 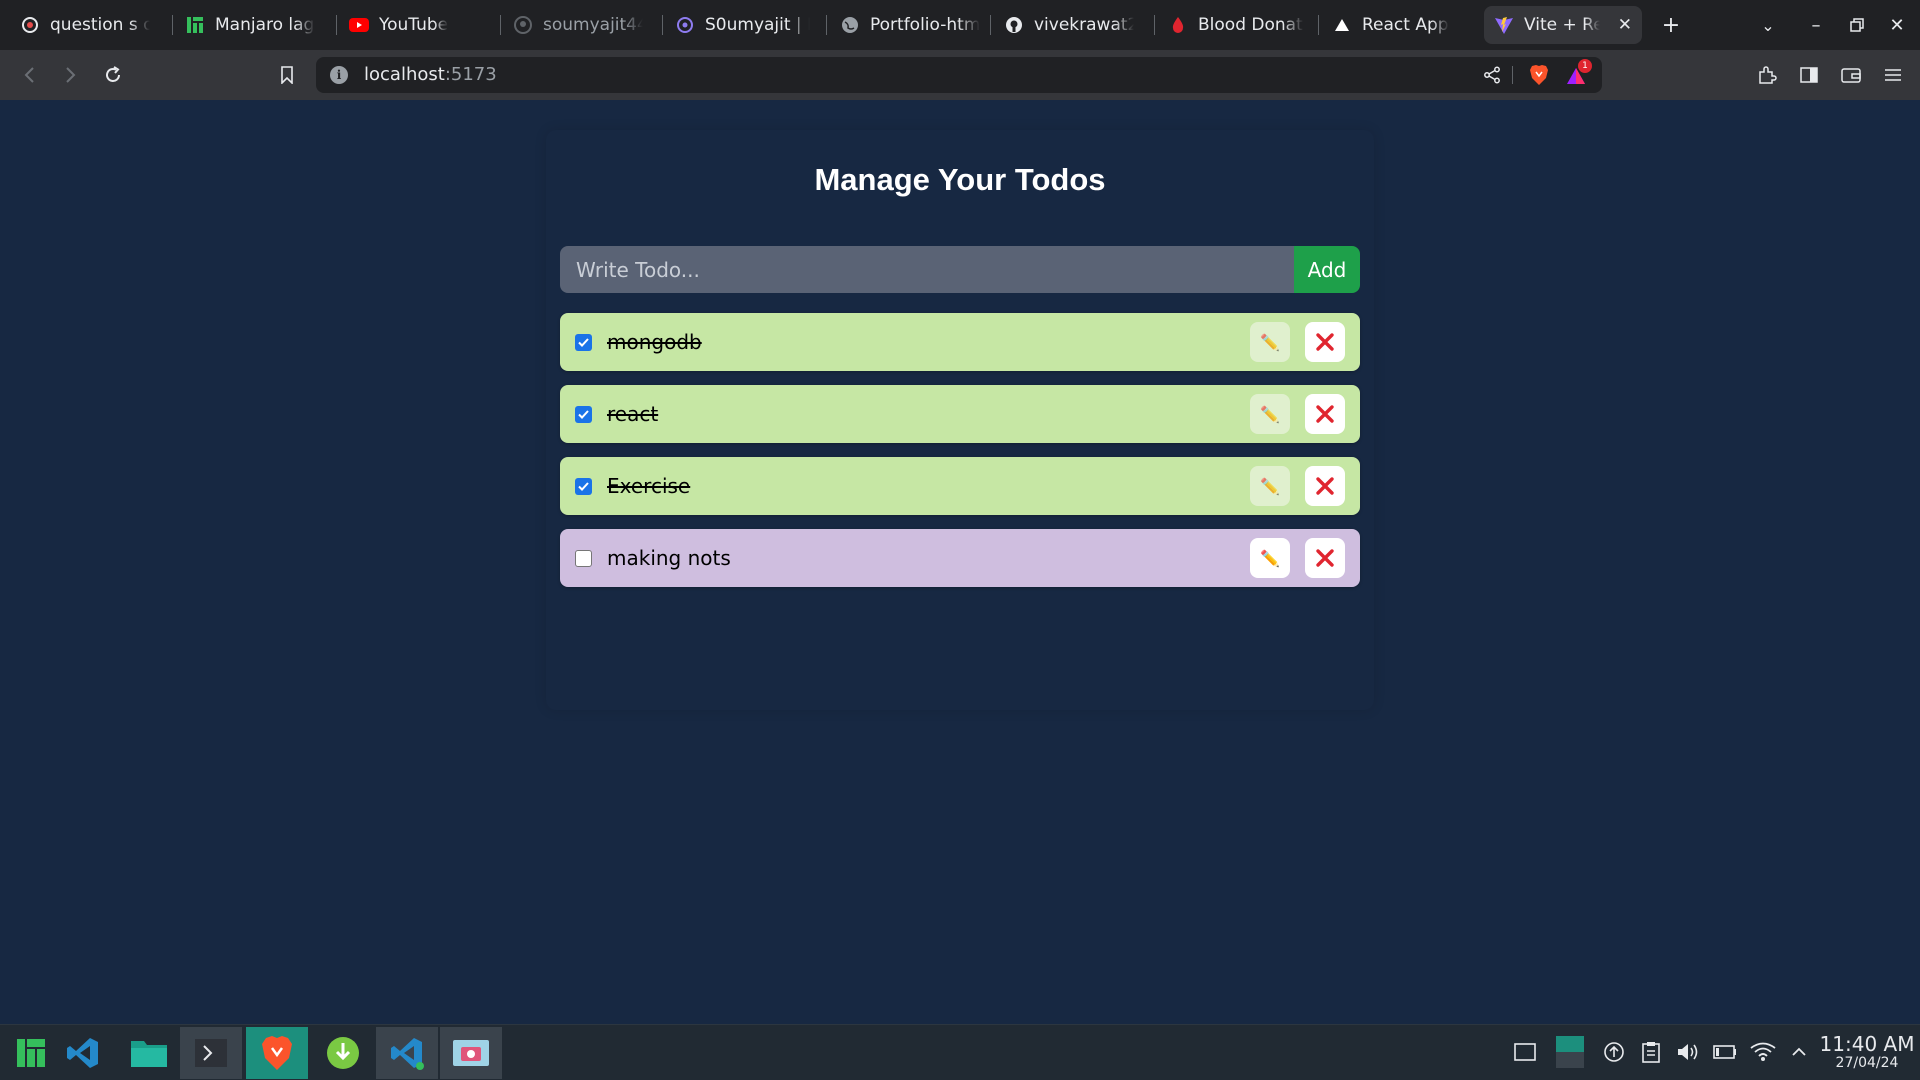 I want to click on youtube-icon, so click(x=359, y=25).